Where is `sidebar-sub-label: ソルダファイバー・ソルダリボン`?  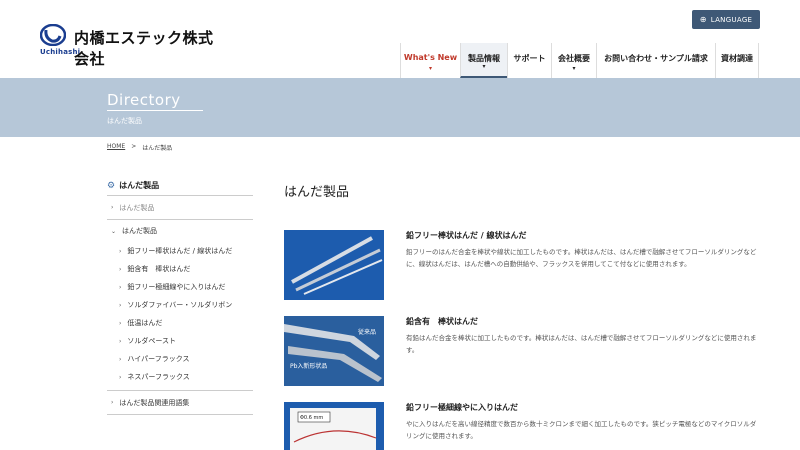 sidebar-sub-label: ソルダファイバー・ソルダリボン is located at coordinates (180, 305).